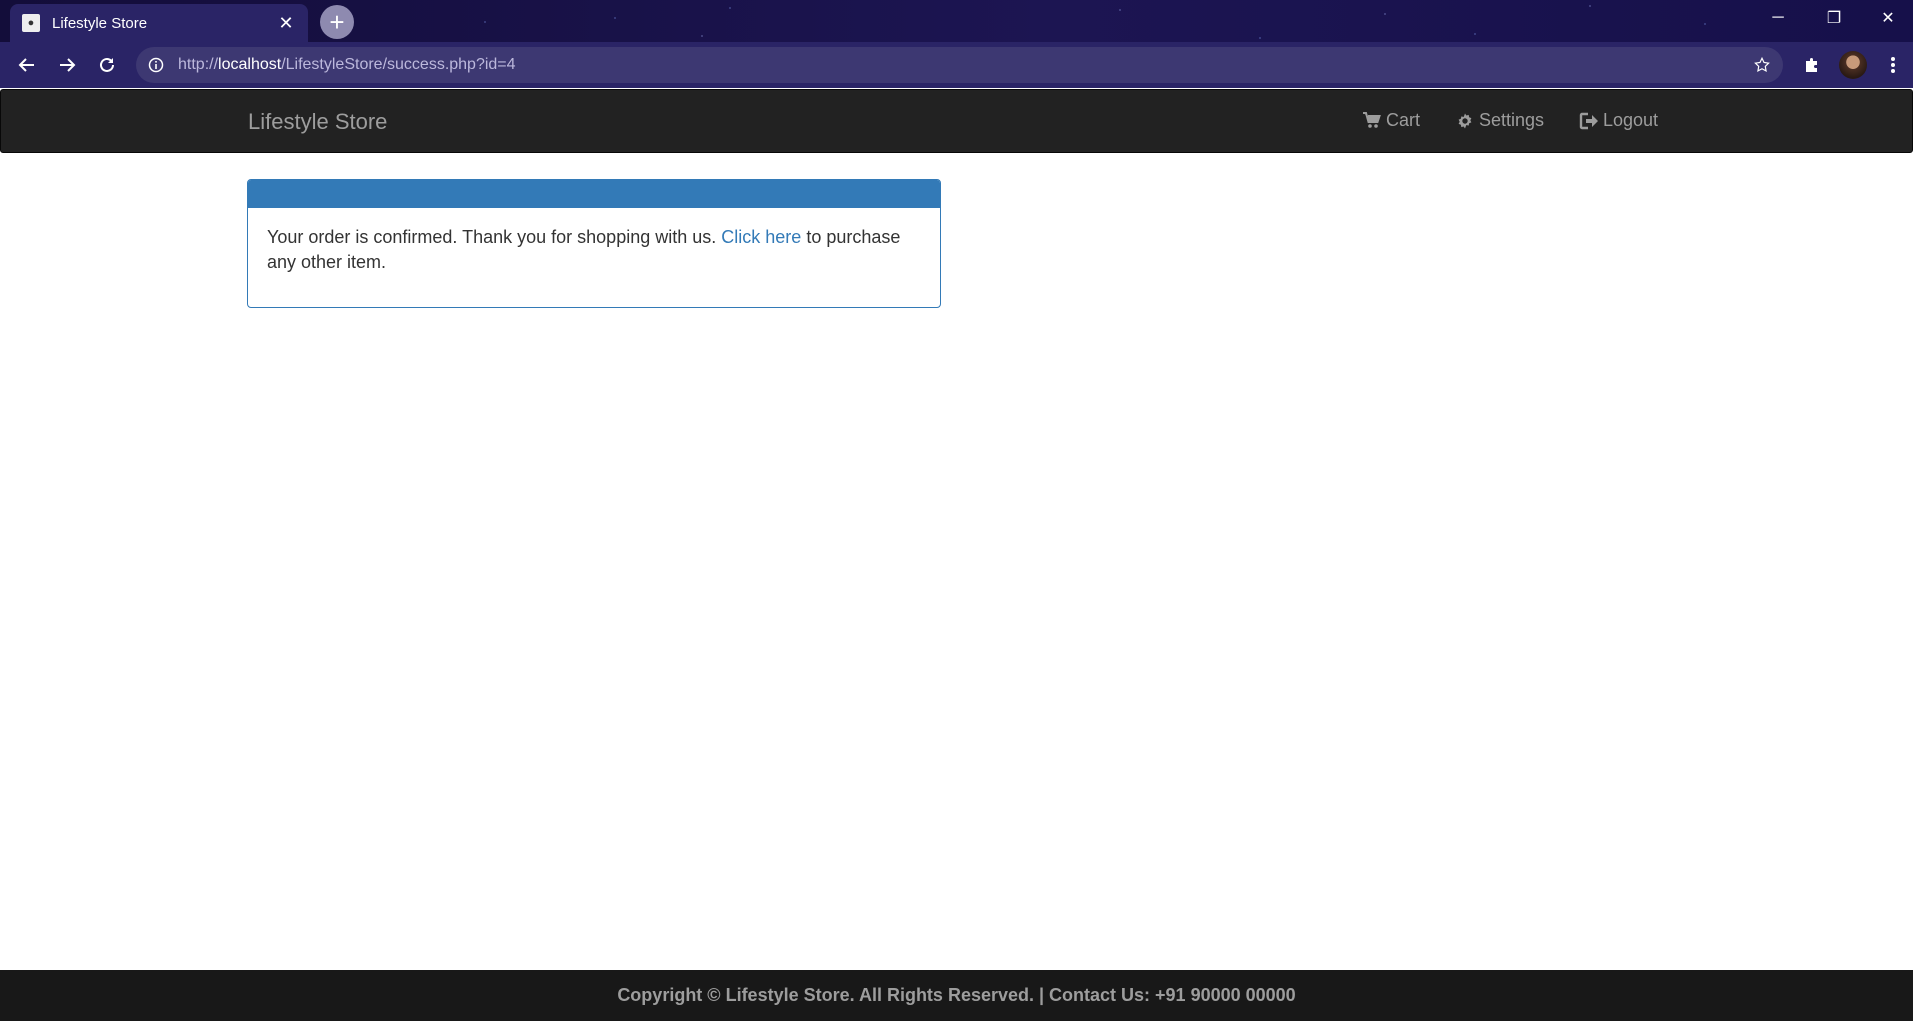 The image size is (1913, 1021). I want to click on minimize-icon: ─, so click(1778, 18).